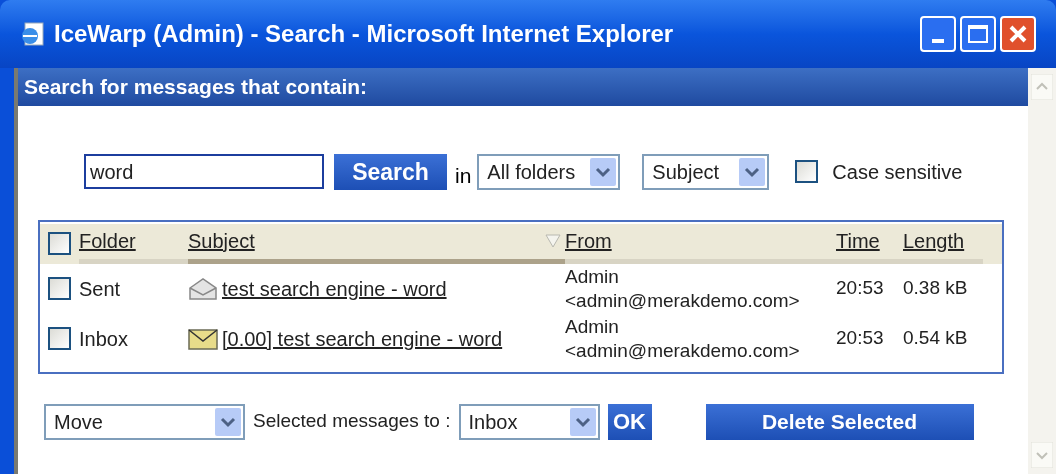 Image resolution: width=1056 pixels, height=474 pixels. I want to click on length-cell-text: 0.54 kB, so click(936, 338).